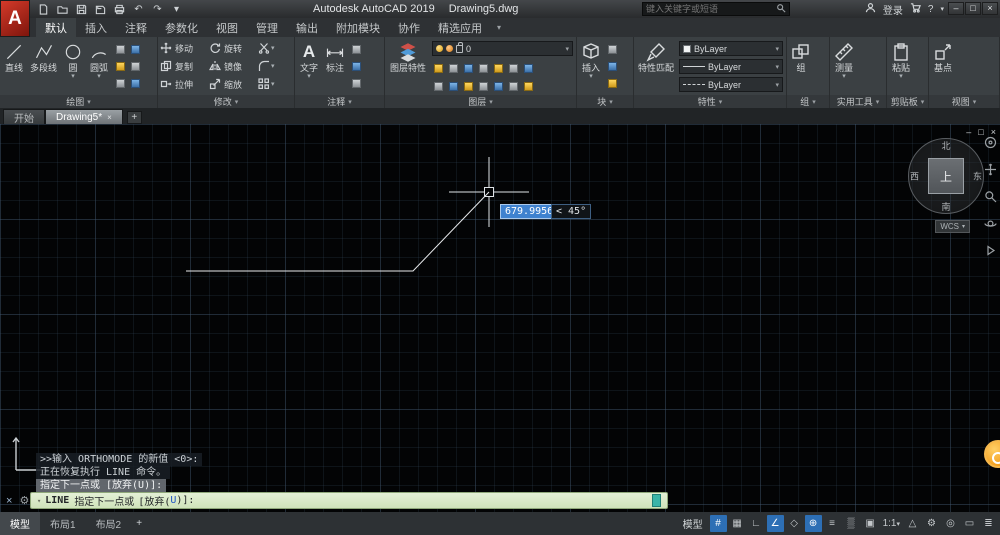 Image resolution: width=1000 pixels, height=535 pixels. Describe the element at coordinates (801, 66) in the screenshot. I see `group-button: 组` at that location.